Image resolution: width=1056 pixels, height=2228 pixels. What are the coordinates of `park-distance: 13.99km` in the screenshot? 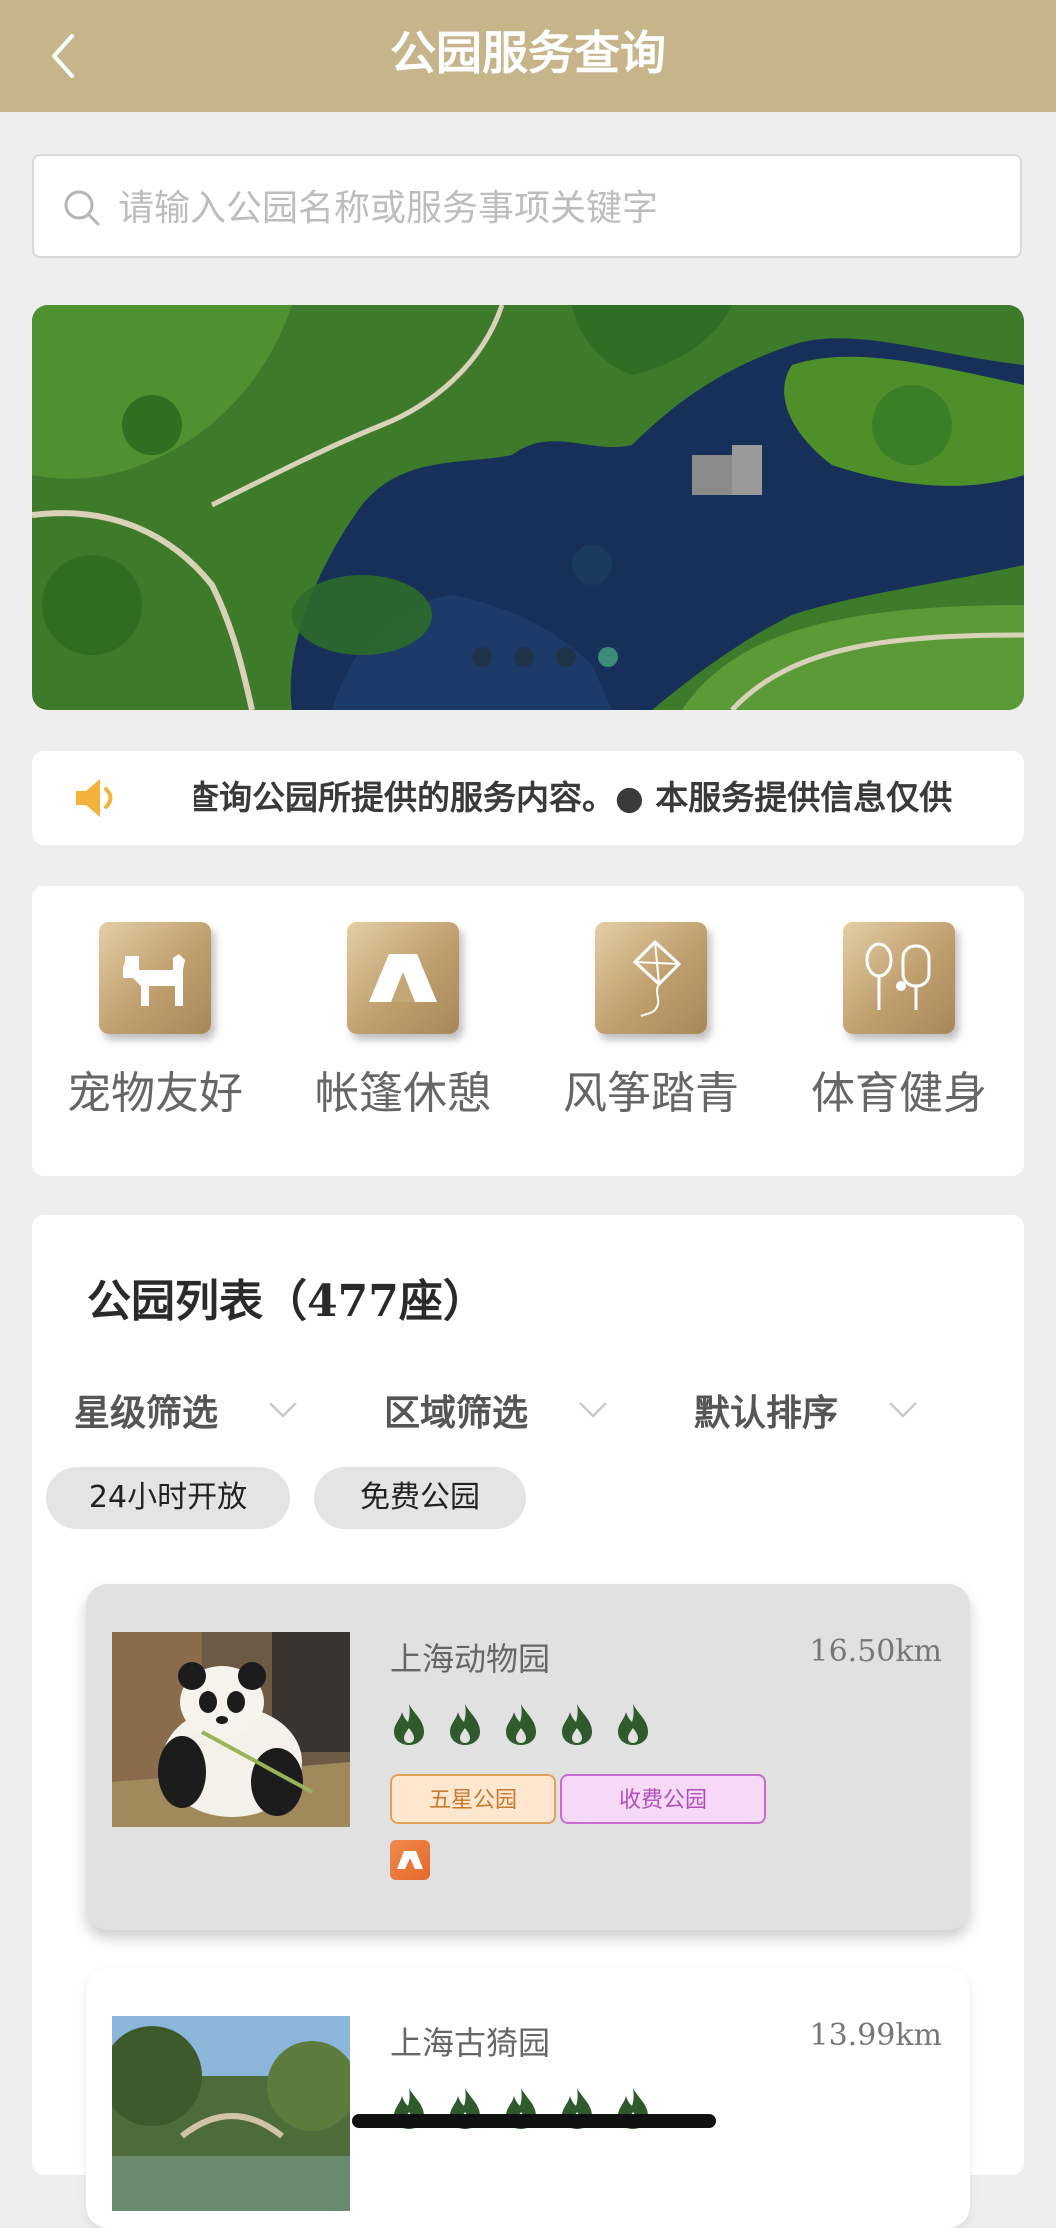 It's located at (875, 2035).